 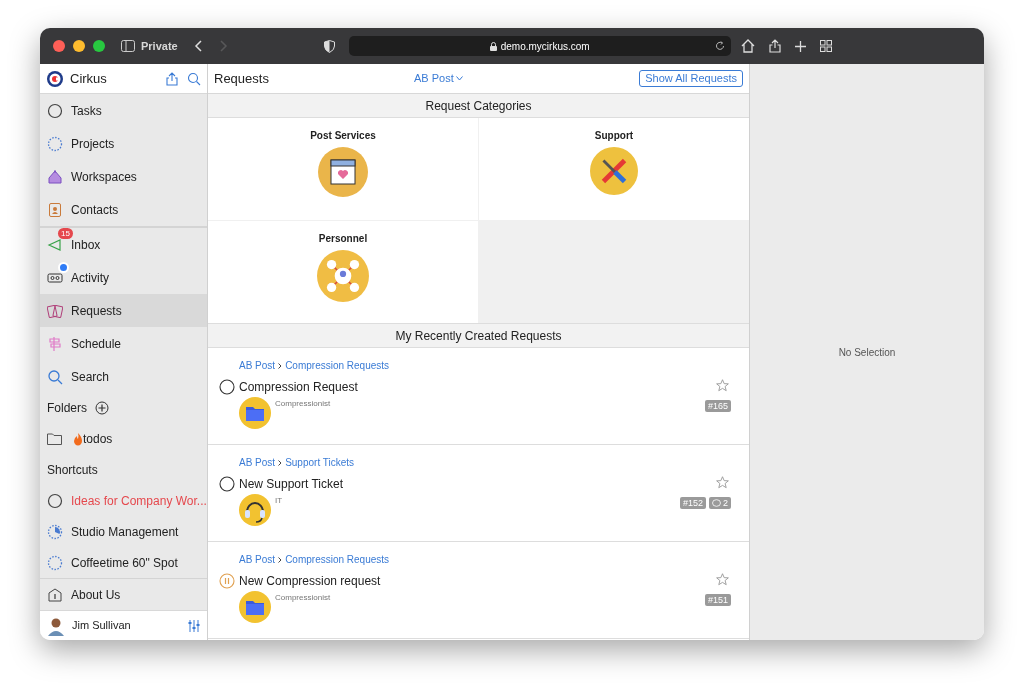 What do you see at coordinates (123, 244) in the screenshot?
I see `sidebar-item: 15 Inbox` at bounding box center [123, 244].